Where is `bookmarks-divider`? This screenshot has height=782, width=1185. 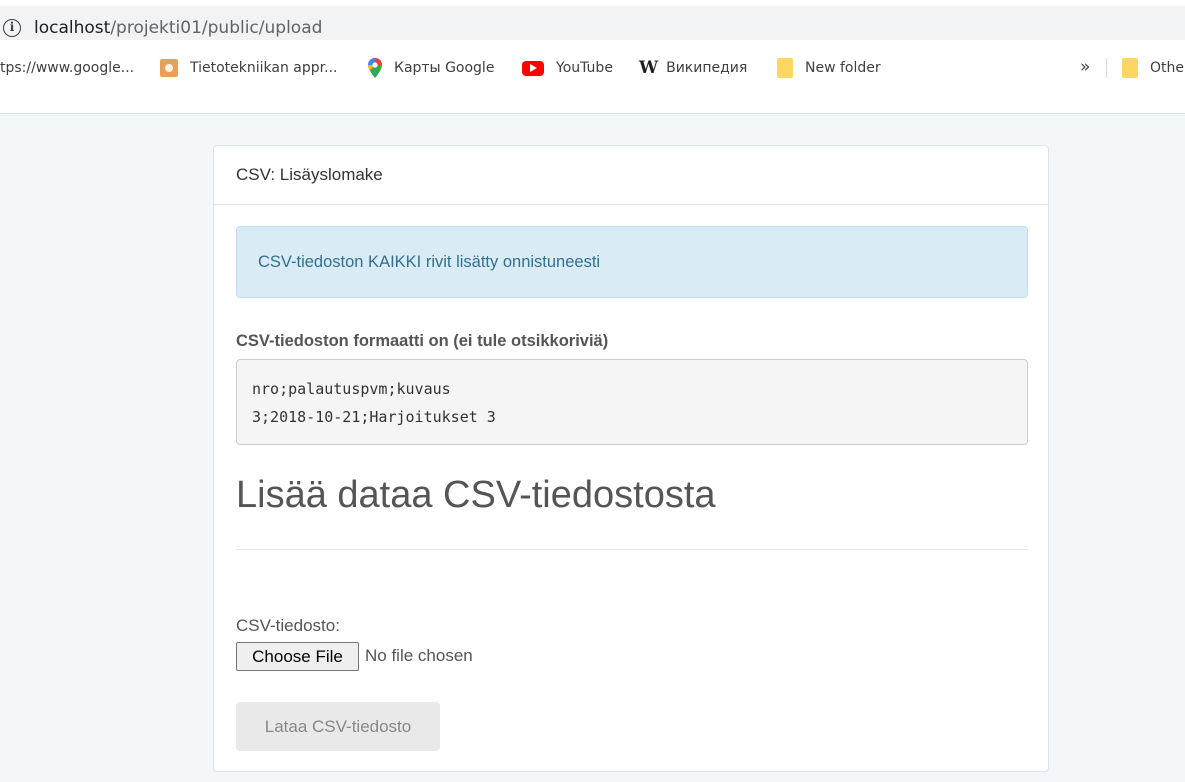
bookmarks-divider is located at coordinates (1106, 68).